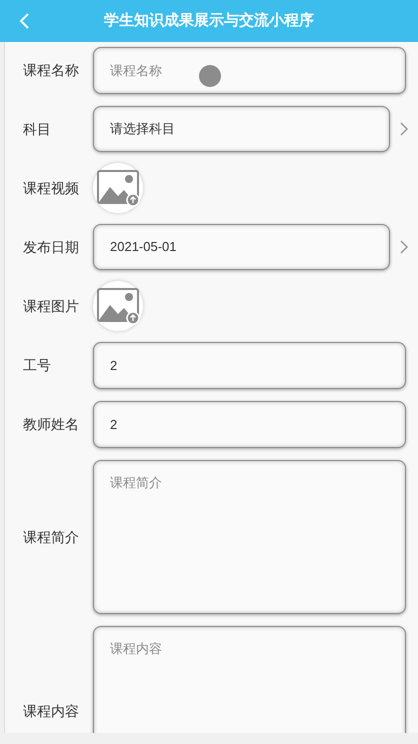 The width and height of the screenshot is (418, 744). I want to click on field-label: 课程内容, so click(51, 711).